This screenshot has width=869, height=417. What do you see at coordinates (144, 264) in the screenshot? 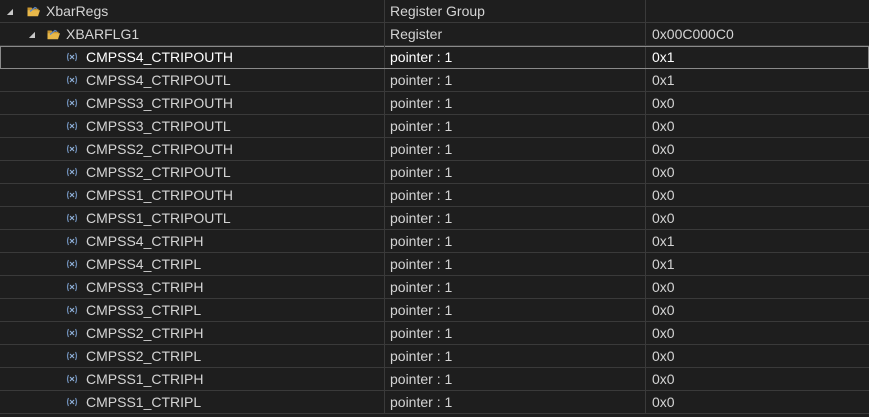
I see `field-name: CMPSS4_CTRIPL` at bounding box center [144, 264].